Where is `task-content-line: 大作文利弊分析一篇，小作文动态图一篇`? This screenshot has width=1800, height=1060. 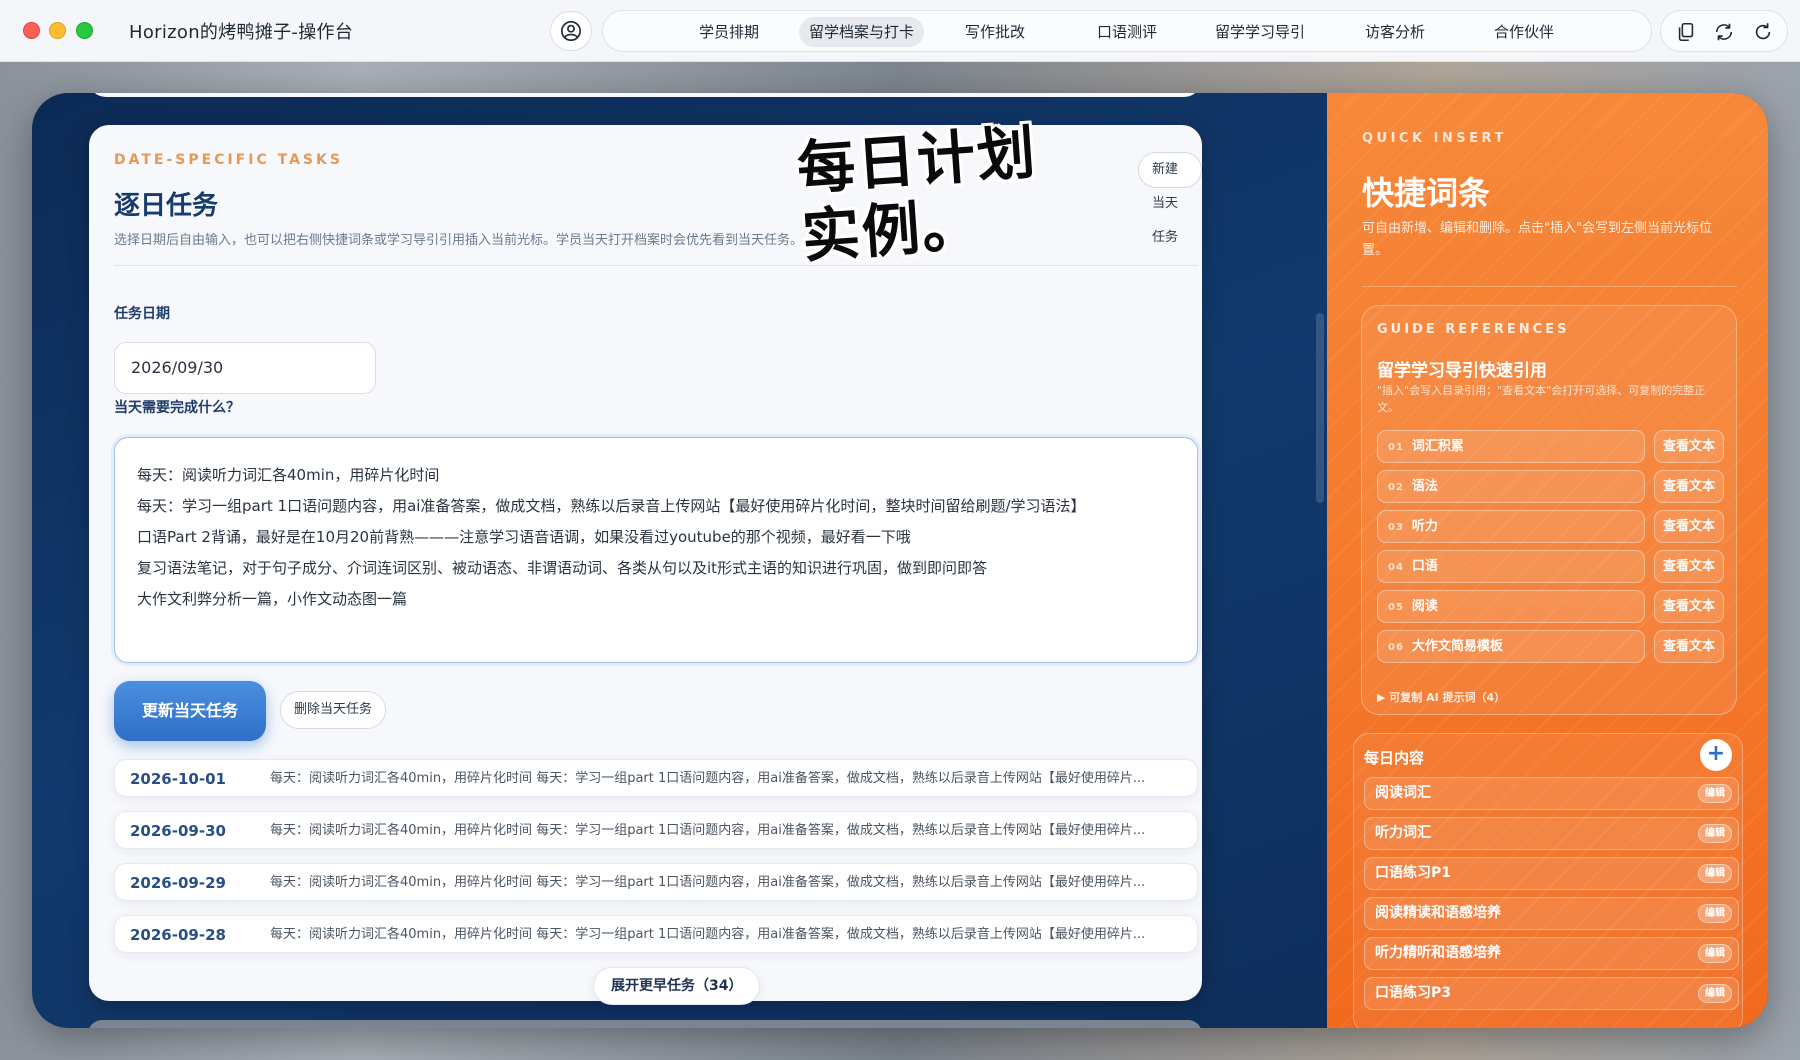 task-content-line: 大作文利弊分析一篇，小作文动态图一篇 is located at coordinates (272, 599).